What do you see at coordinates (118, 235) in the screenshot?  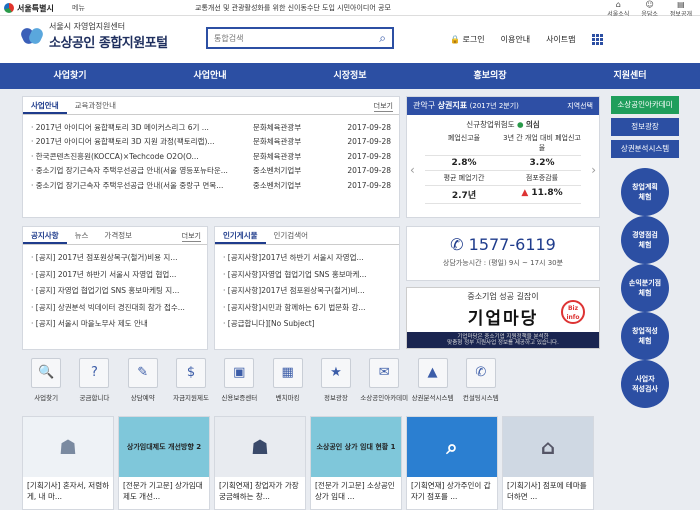 I see `tab-price-info: 가격정보` at bounding box center [118, 235].